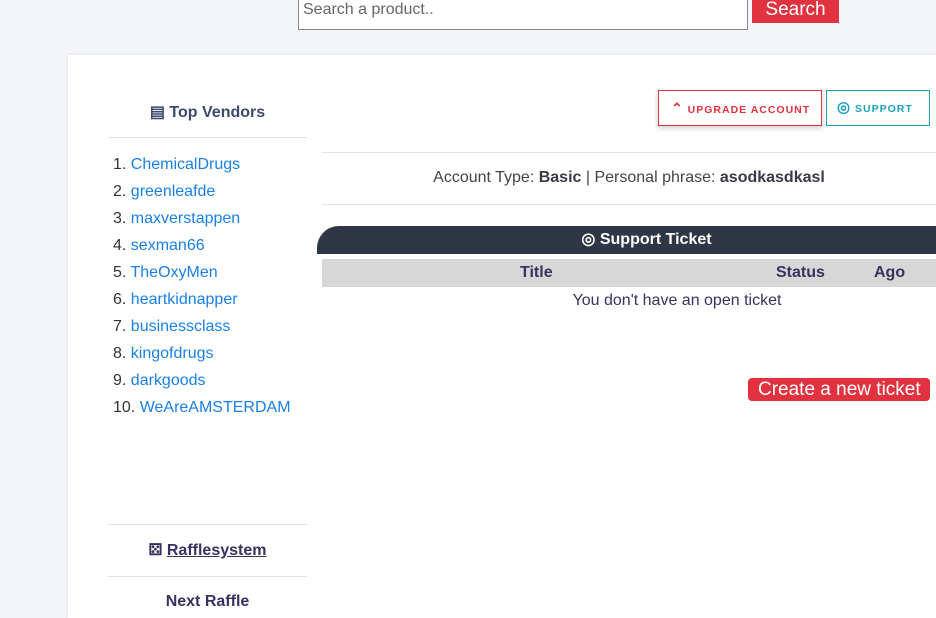 This screenshot has width=936, height=618. What do you see at coordinates (217, 550) in the screenshot?
I see `rafflesystem-link: Rafflesystem` at bounding box center [217, 550].